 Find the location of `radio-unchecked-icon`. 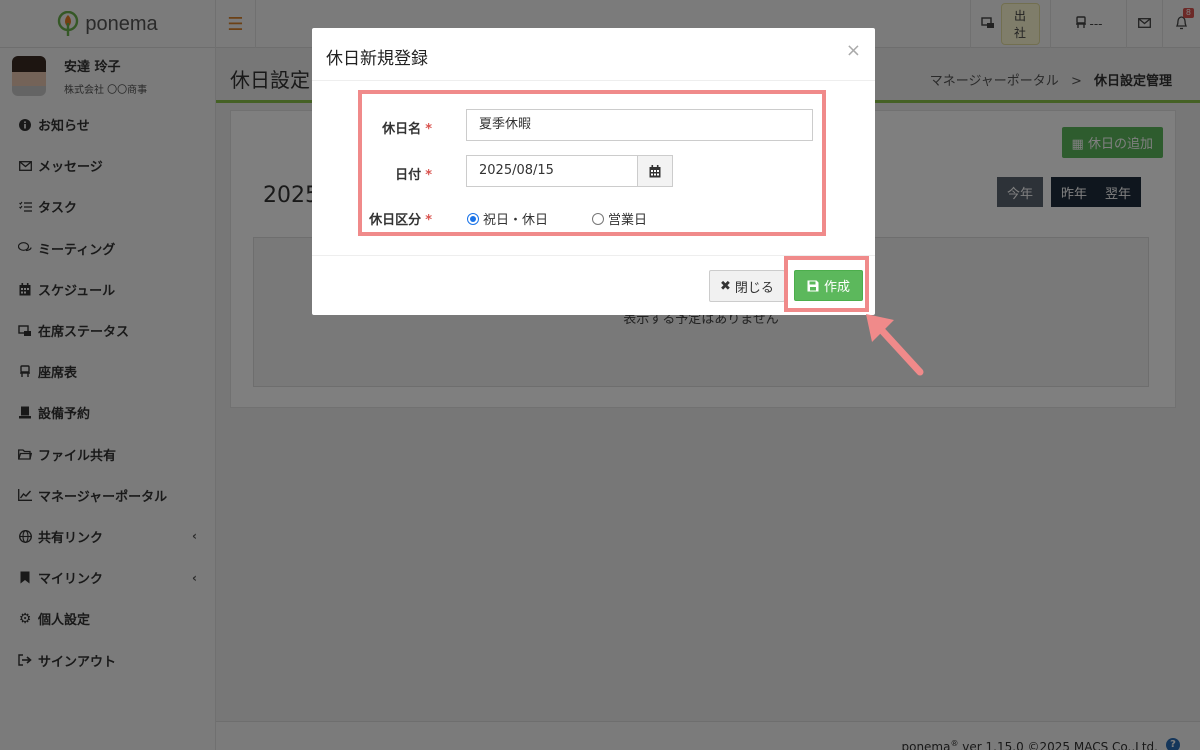

radio-unchecked-icon is located at coordinates (598, 218).